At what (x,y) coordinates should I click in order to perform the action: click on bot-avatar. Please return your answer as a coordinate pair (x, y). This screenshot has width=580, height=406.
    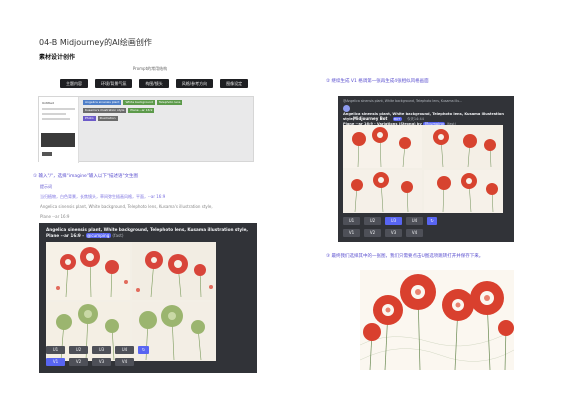
    Looking at the image, I should click on (346, 108).